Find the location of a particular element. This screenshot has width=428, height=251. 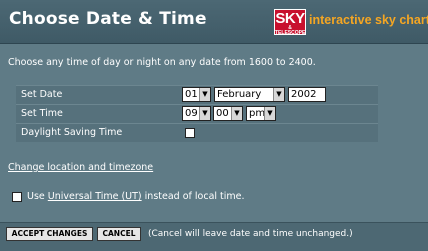

sky-telescope-logo: SKY & TELESCOPE is located at coordinates (290, 22).